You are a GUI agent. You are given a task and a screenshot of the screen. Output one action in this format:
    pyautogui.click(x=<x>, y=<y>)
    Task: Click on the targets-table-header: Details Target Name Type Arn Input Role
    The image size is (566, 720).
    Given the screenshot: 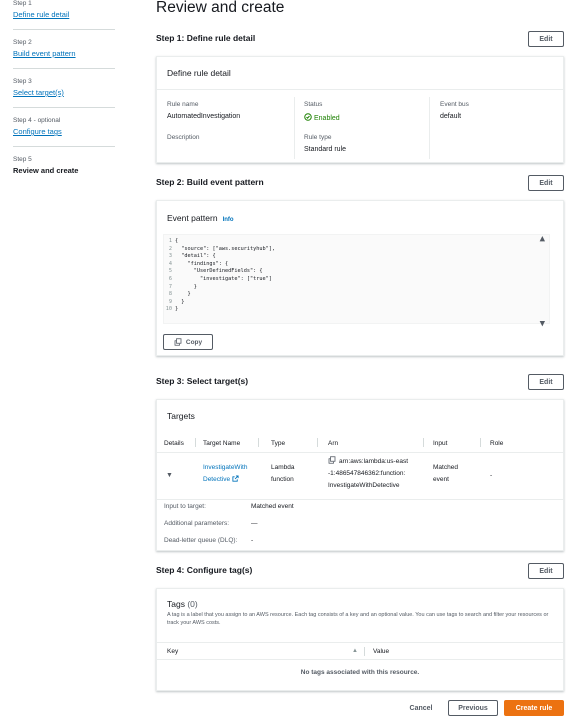 What is the action you would take?
    pyautogui.click(x=360, y=443)
    